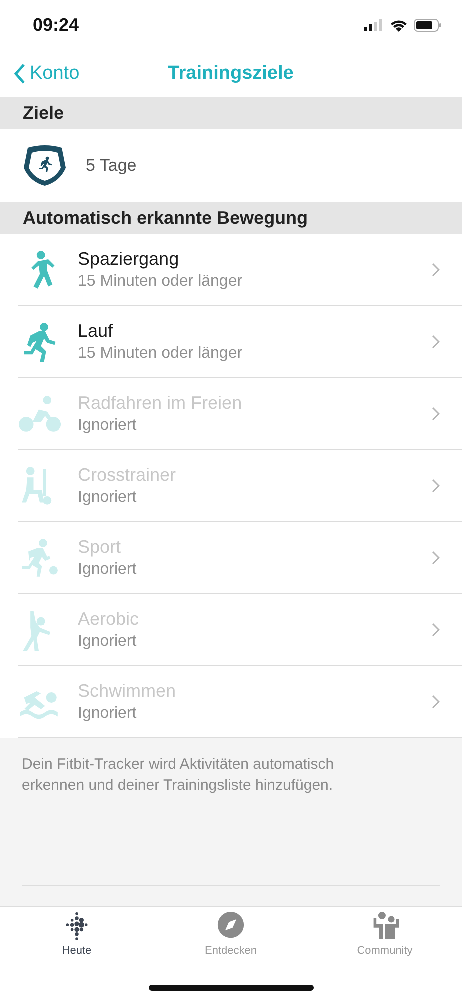 This screenshot has height=999, width=462. What do you see at coordinates (231, 486) in the screenshot?
I see `activity-row: Crosstrainer Ignoriert` at bounding box center [231, 486].